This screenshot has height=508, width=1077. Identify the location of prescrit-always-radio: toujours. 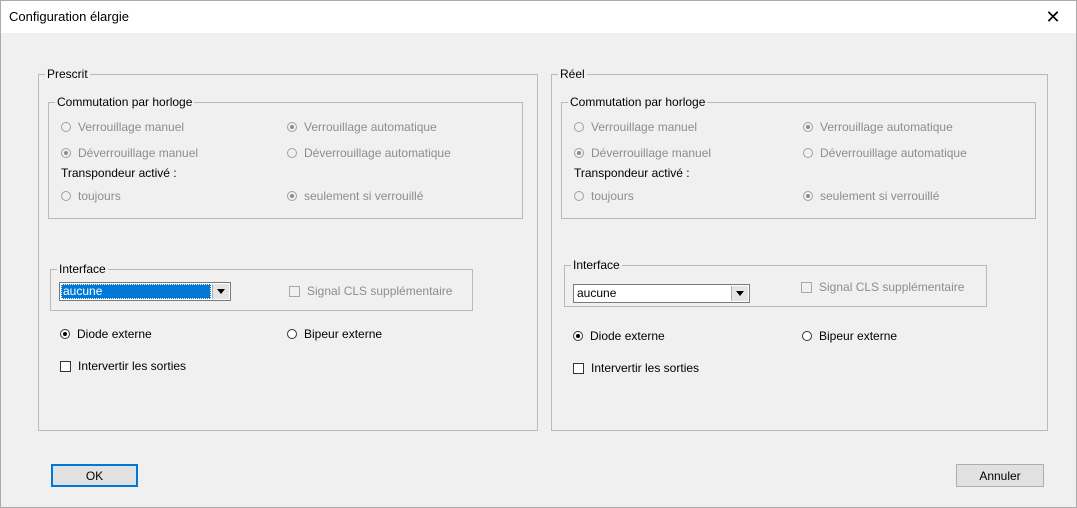
(91, 196).